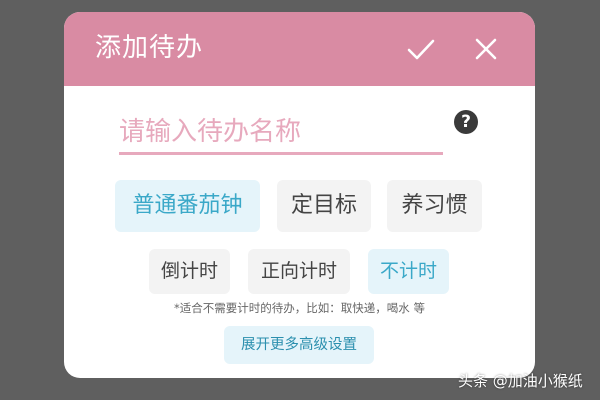 This screenshot has height=400, width=600. Describe the element at coordinates (189, 271) in the screenshot. I see `timer-countdown-option: 倒计时` at that location.